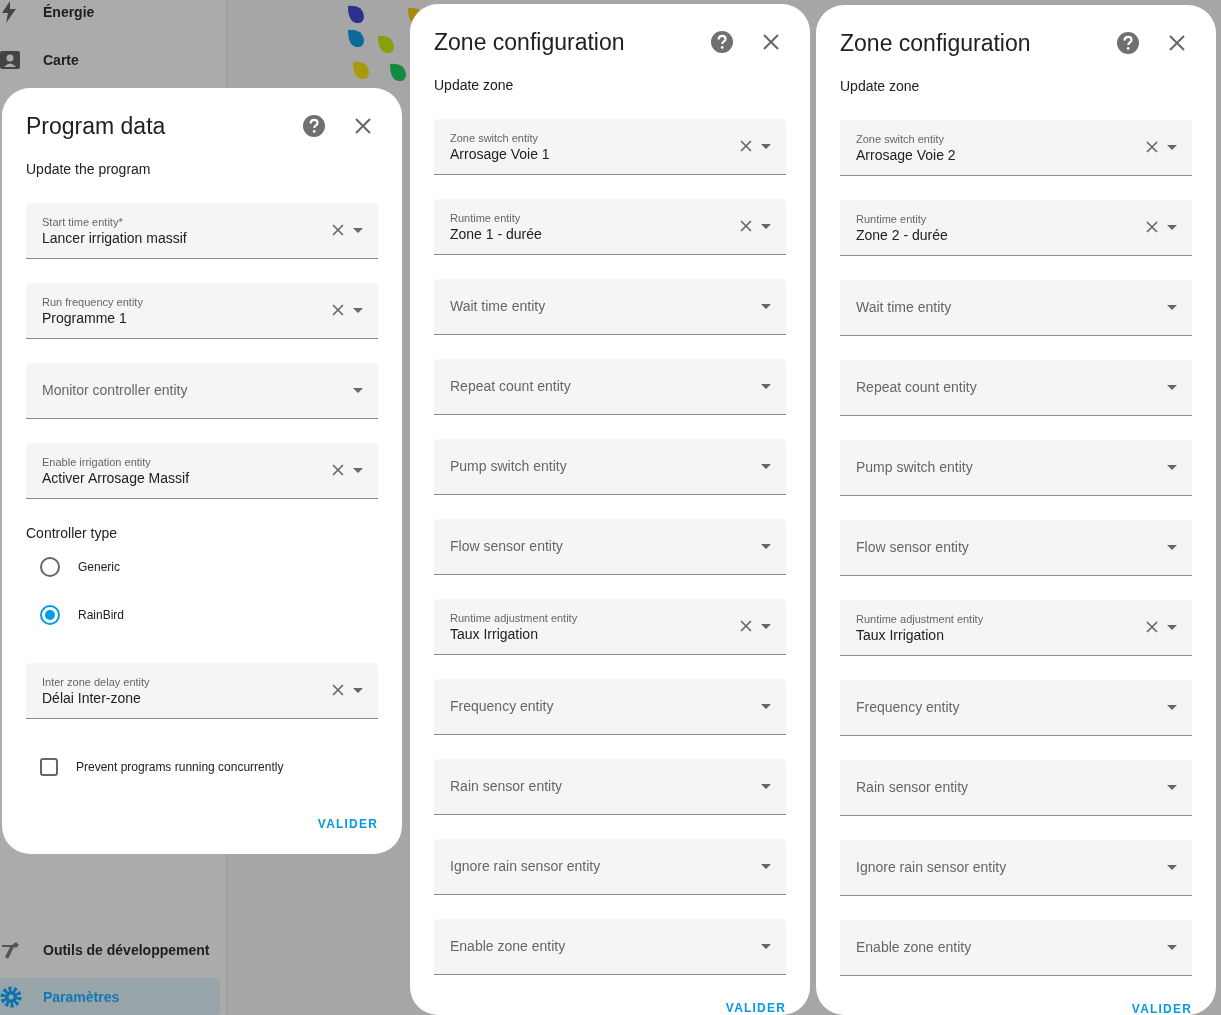 The width and height of the screenshot is (1221, 1015). I want to click on sidebar-item: Énergie, so click(110, 12).